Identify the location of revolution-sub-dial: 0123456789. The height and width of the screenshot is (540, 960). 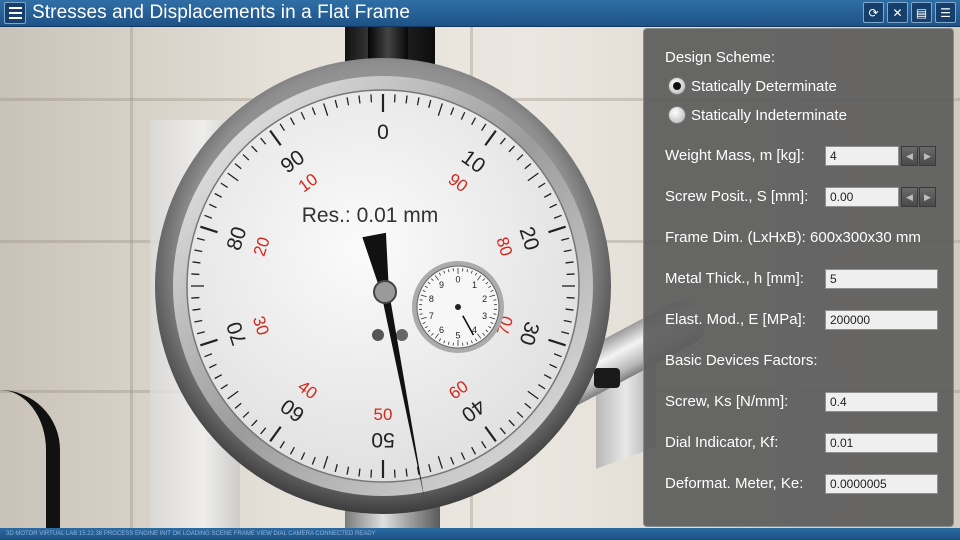
(458, 307).